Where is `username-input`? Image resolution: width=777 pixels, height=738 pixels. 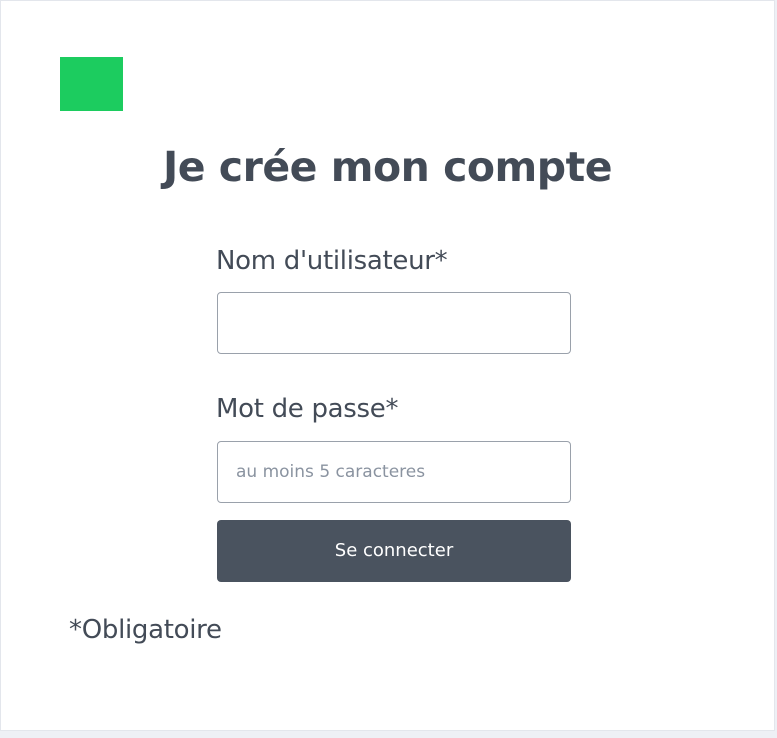 username-input is located at coordinates (394, 323).